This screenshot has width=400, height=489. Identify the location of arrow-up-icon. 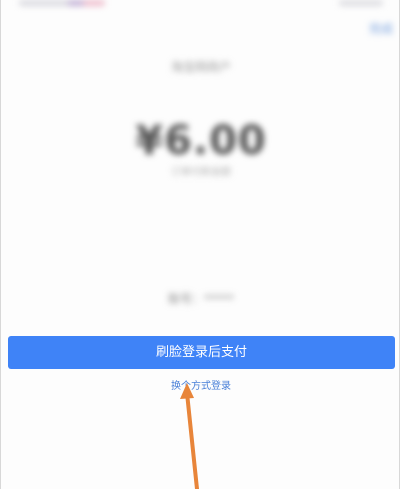
(189, 436).